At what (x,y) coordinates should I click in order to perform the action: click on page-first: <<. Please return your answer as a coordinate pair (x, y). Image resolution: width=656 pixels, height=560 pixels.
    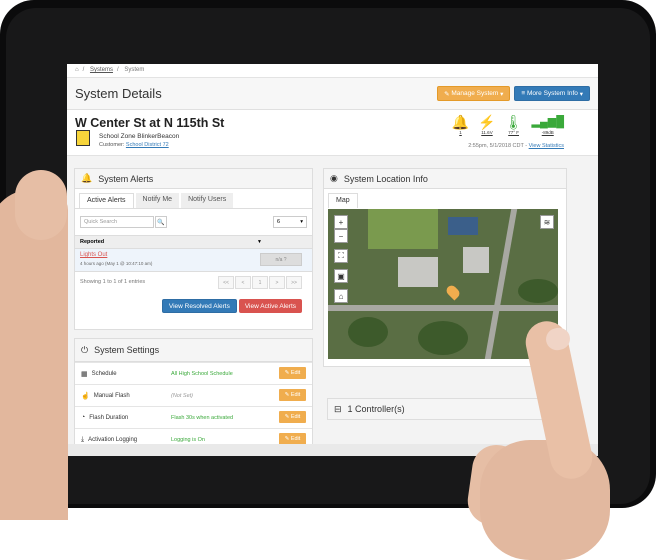
    Looking at the image, I should click on (226, 282).